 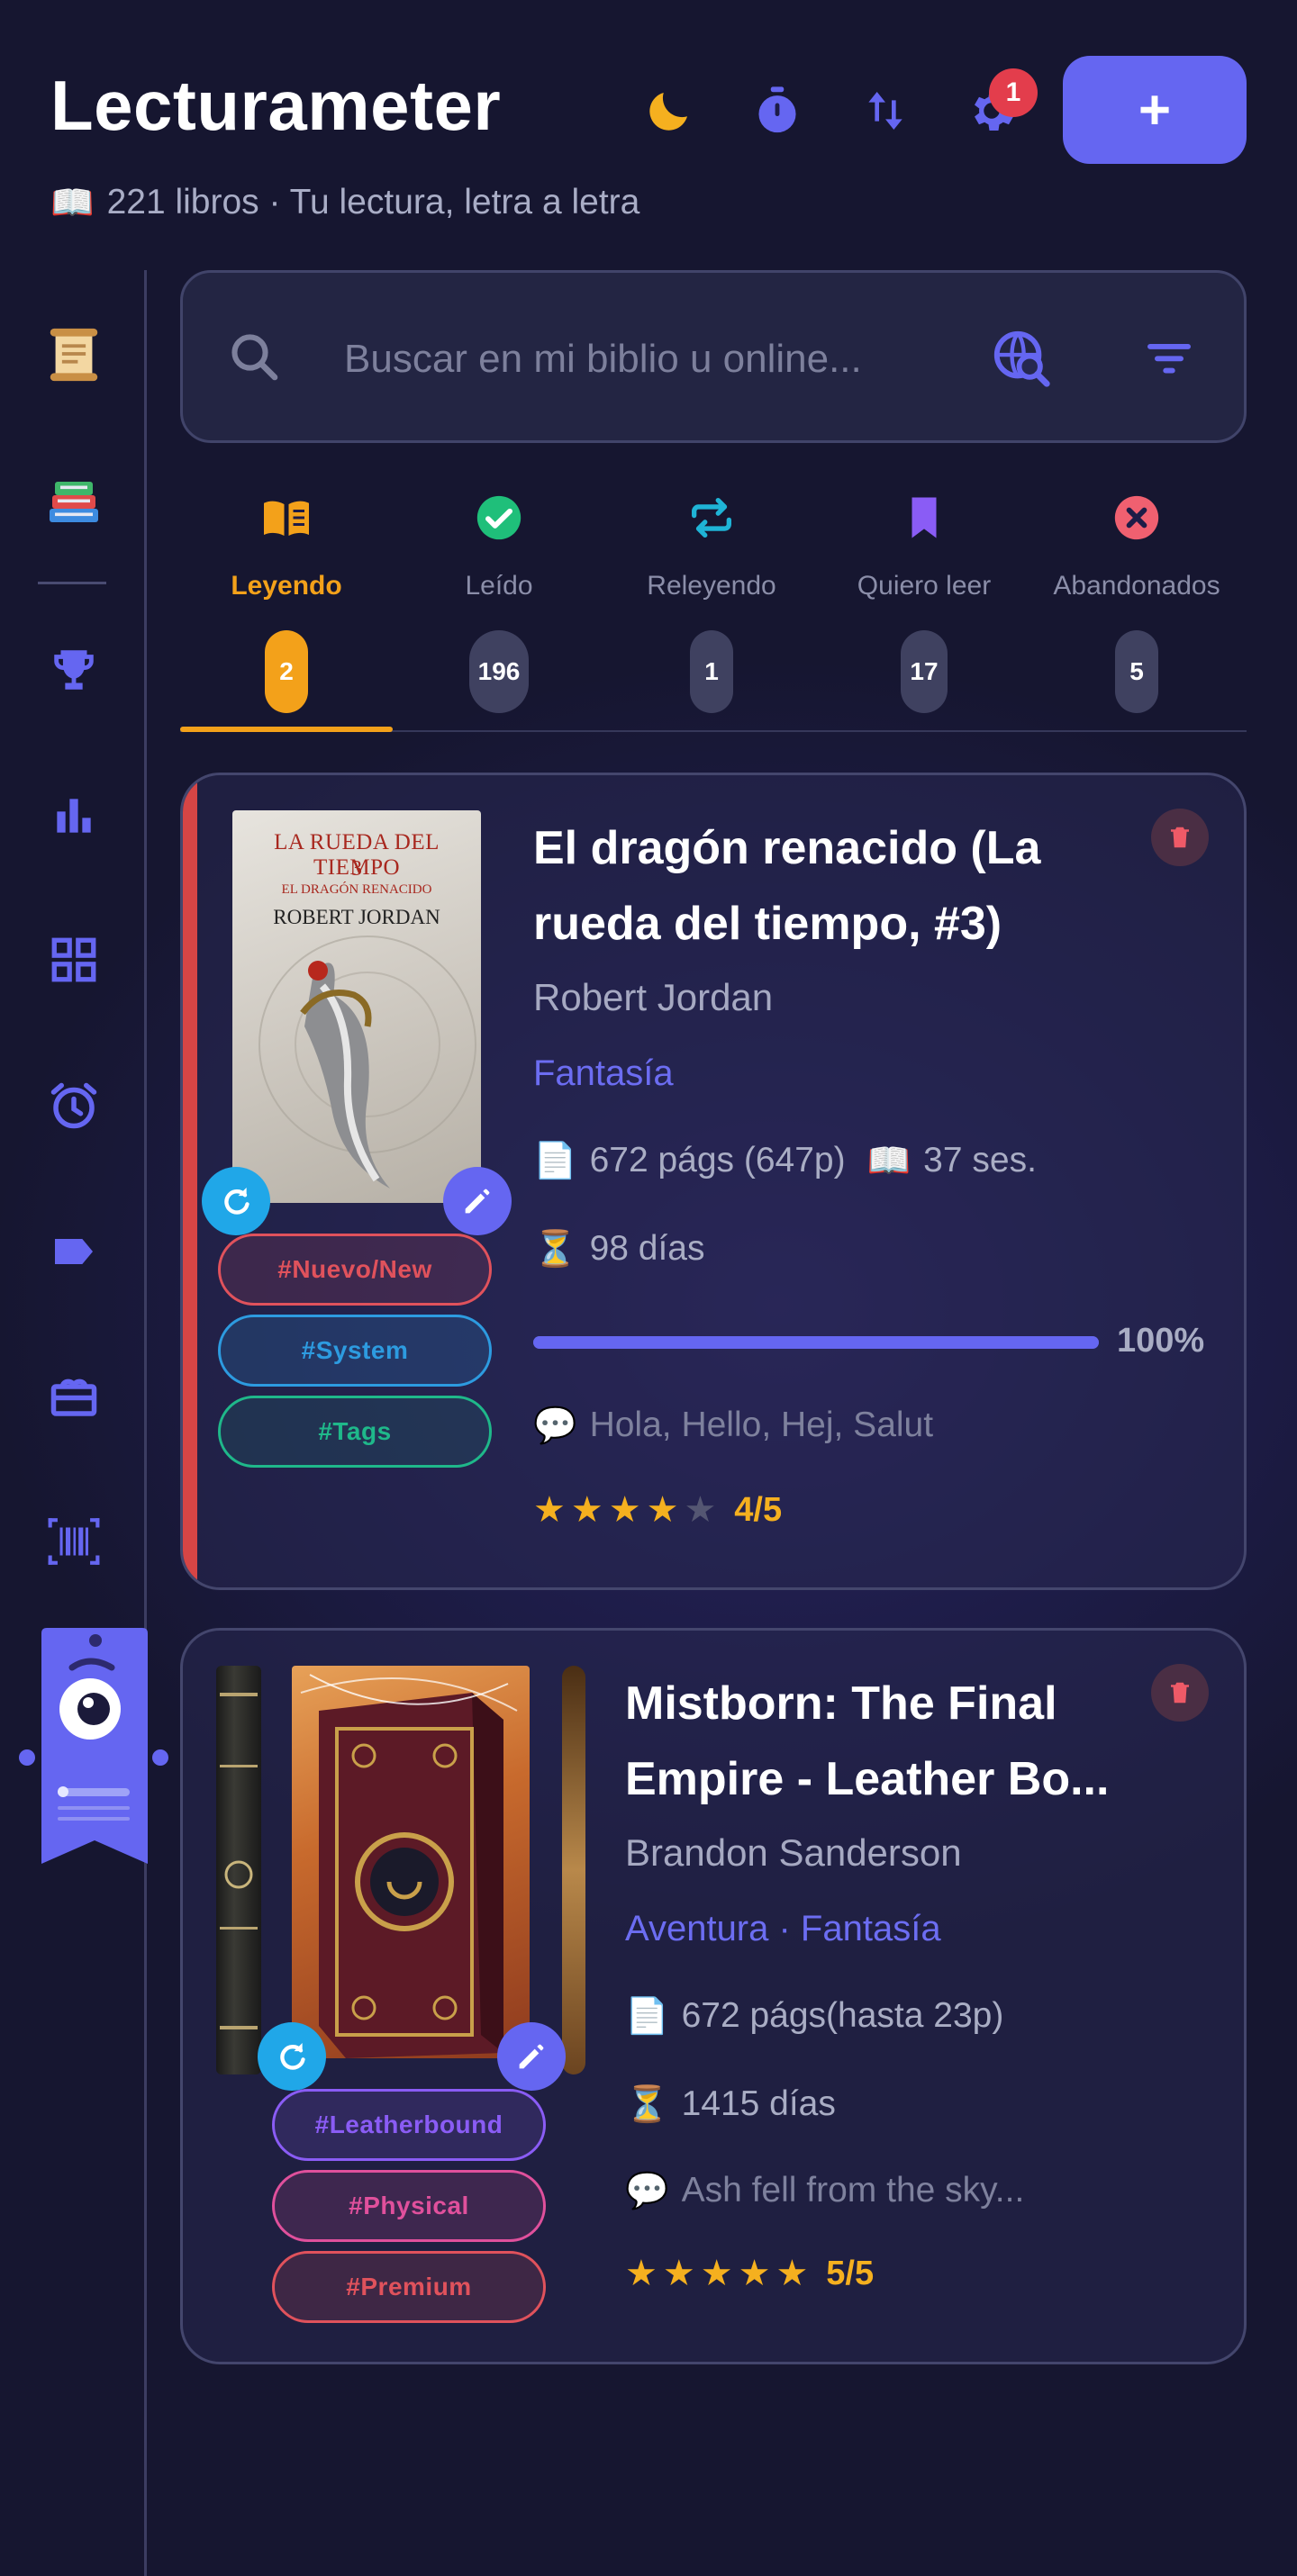 What do you see at coordinates (980, 1160) in the screenshot?
I see `sessions-count: 37 ses.` at bounding box center [980, 1160].